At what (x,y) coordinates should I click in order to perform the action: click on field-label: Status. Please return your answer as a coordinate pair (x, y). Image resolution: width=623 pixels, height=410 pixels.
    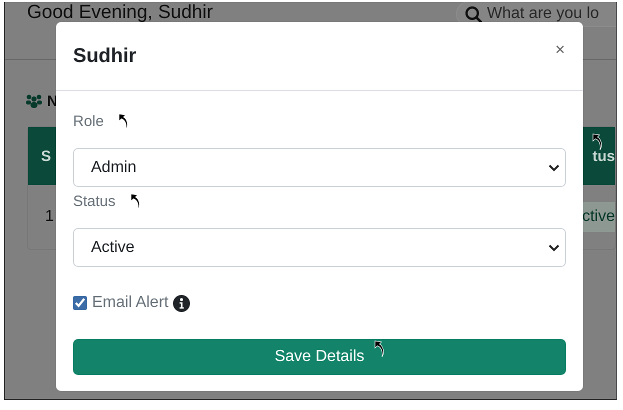
    Looking at the image, I should click on (94, 202).